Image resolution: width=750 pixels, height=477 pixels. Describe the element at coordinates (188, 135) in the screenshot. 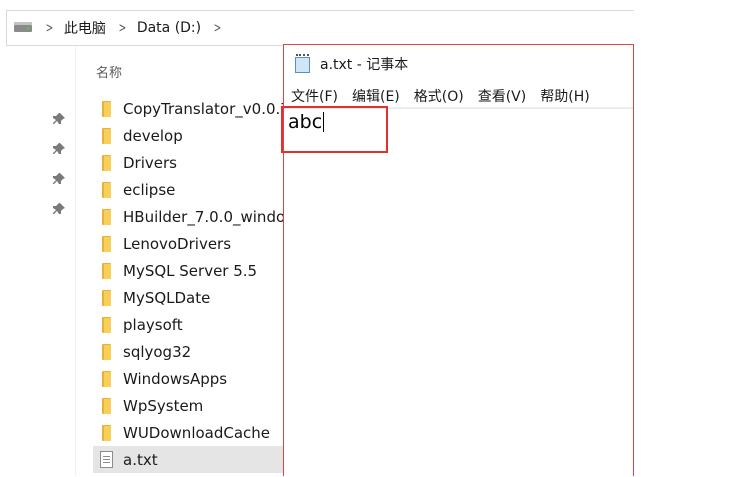

I see `file-list-item: develop` at that location.